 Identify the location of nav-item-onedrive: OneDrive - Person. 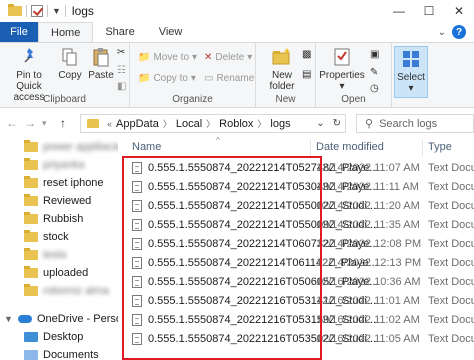
(73, 319).